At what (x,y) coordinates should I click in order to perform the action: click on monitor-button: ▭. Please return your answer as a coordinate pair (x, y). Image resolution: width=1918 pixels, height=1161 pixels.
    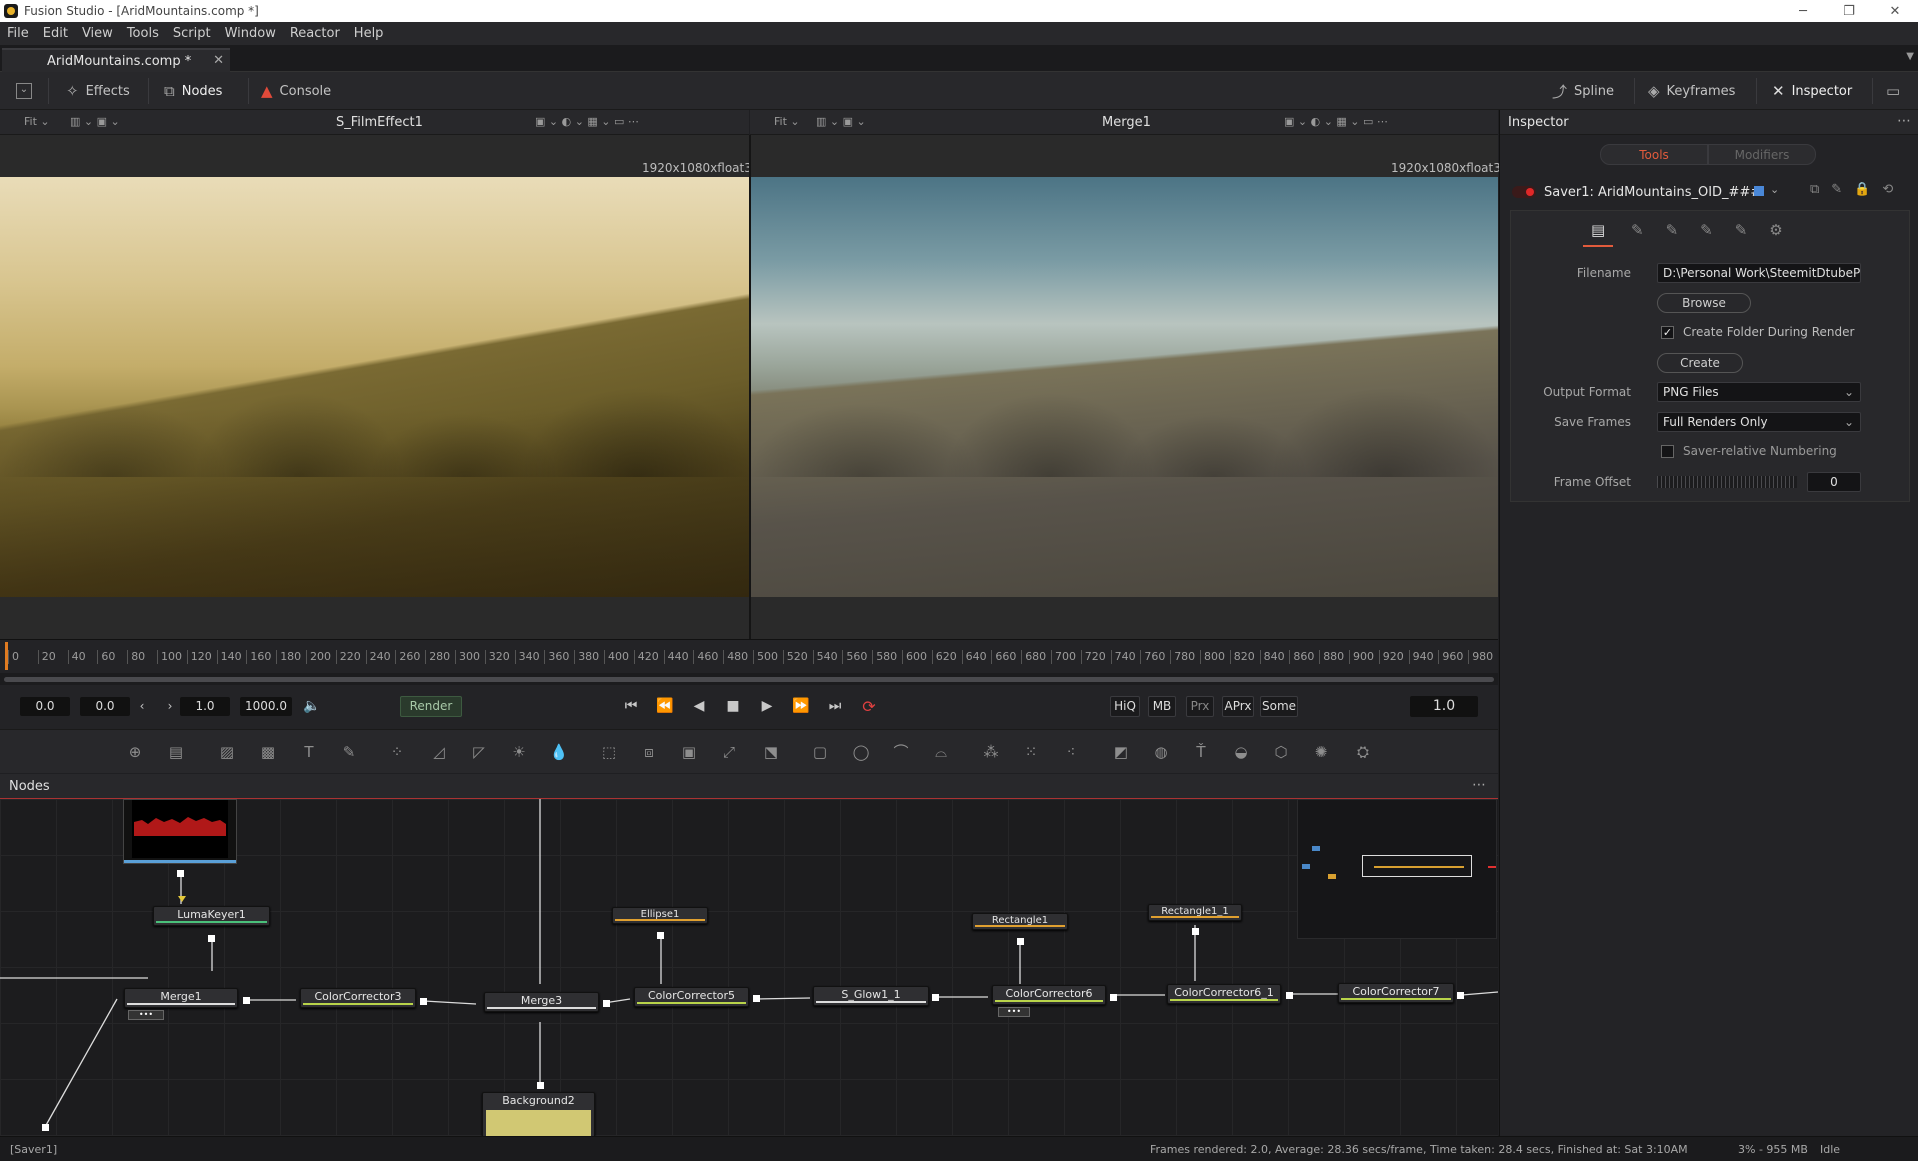
    Looking at the image, I should click on (1896, 91).